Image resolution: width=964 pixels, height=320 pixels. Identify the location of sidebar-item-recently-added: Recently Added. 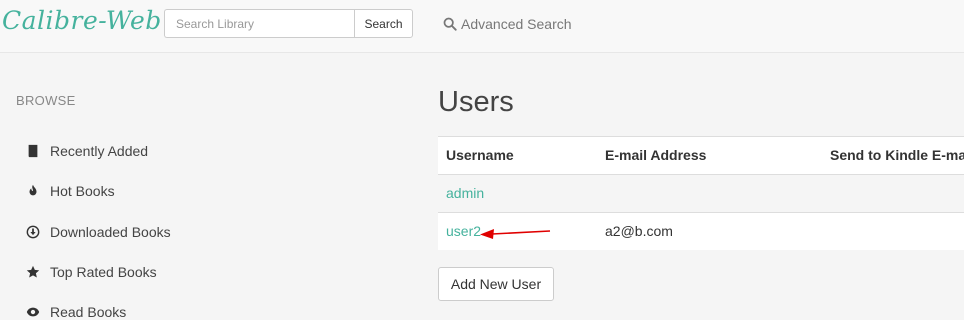
(86, 151).